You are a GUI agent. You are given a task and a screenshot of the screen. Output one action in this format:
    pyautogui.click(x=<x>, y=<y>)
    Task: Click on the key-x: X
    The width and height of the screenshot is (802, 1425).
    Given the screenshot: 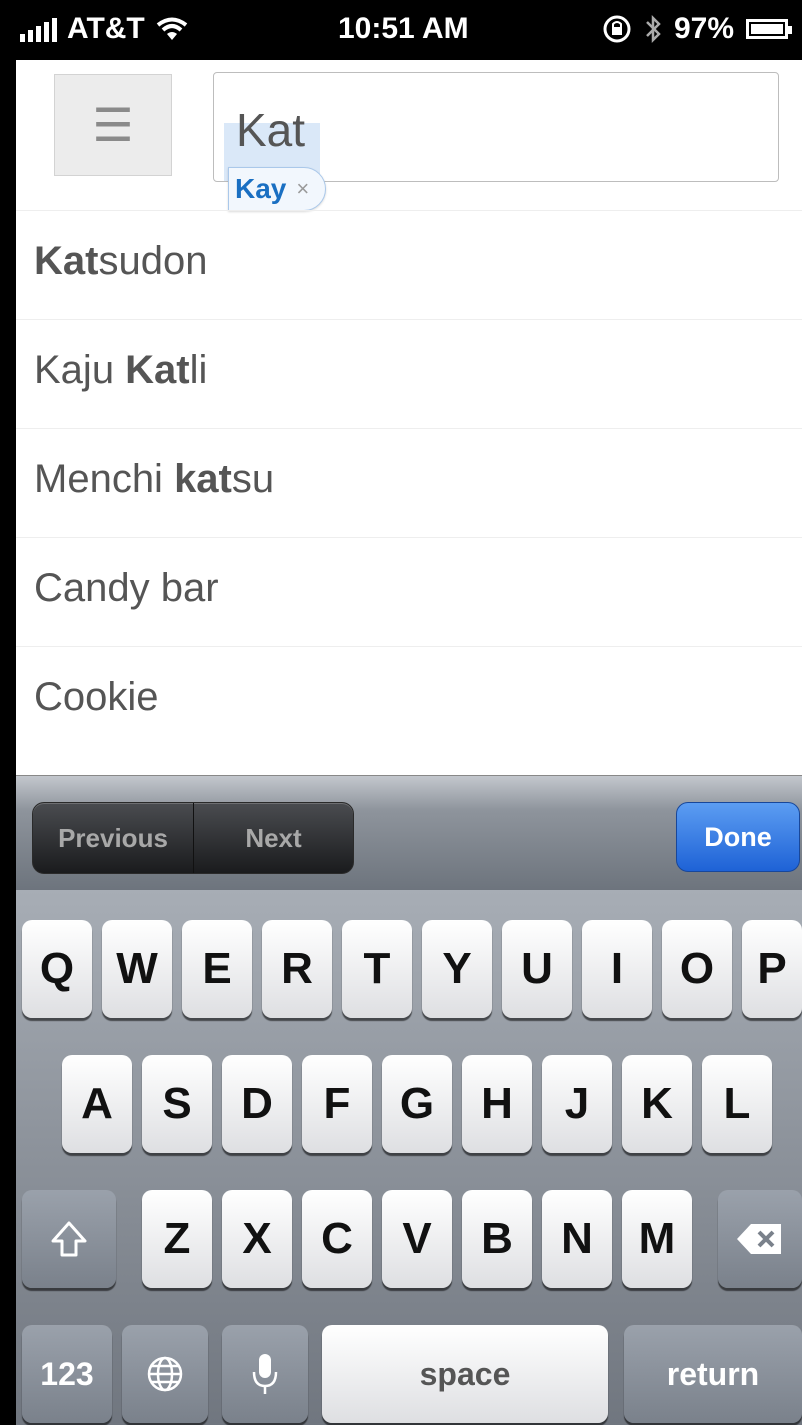 What is the action you would take?
    pyautogui.click(x=257, y=1239)
    